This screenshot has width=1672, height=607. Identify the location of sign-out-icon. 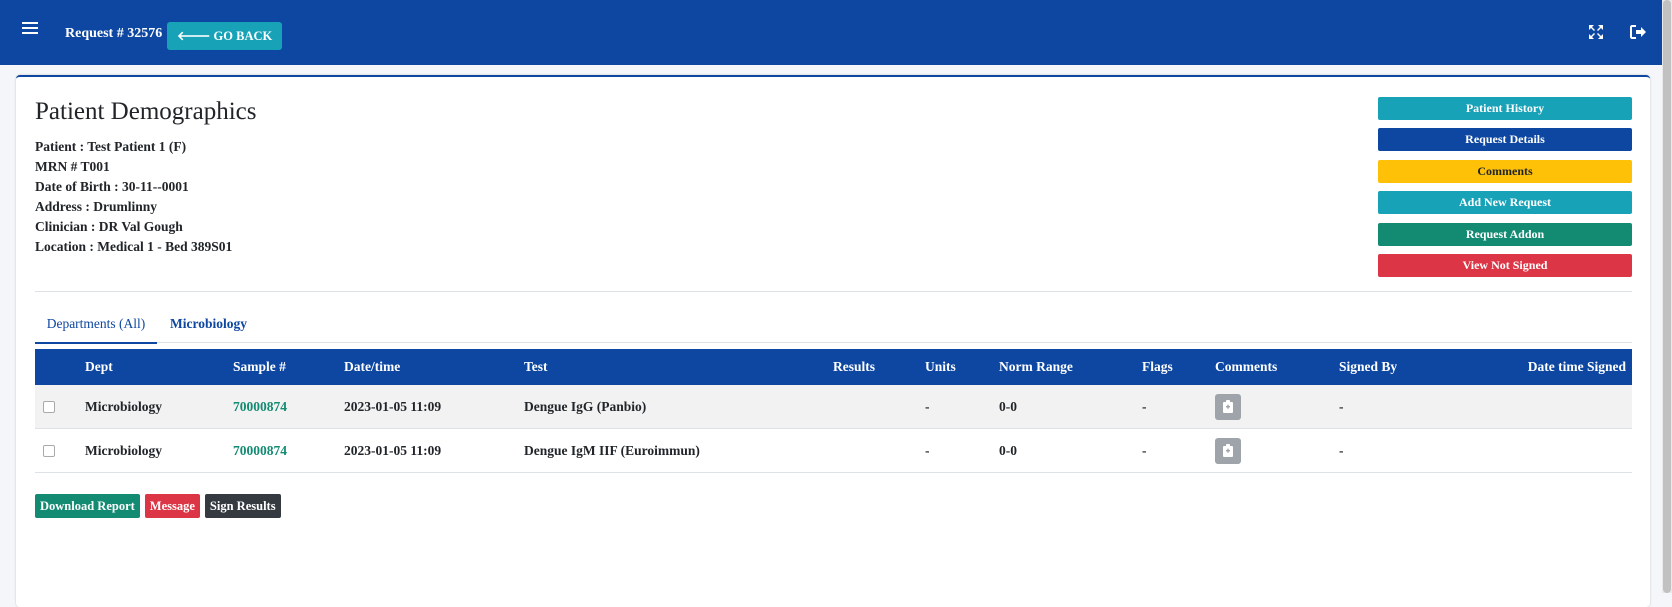
(1638, 32).